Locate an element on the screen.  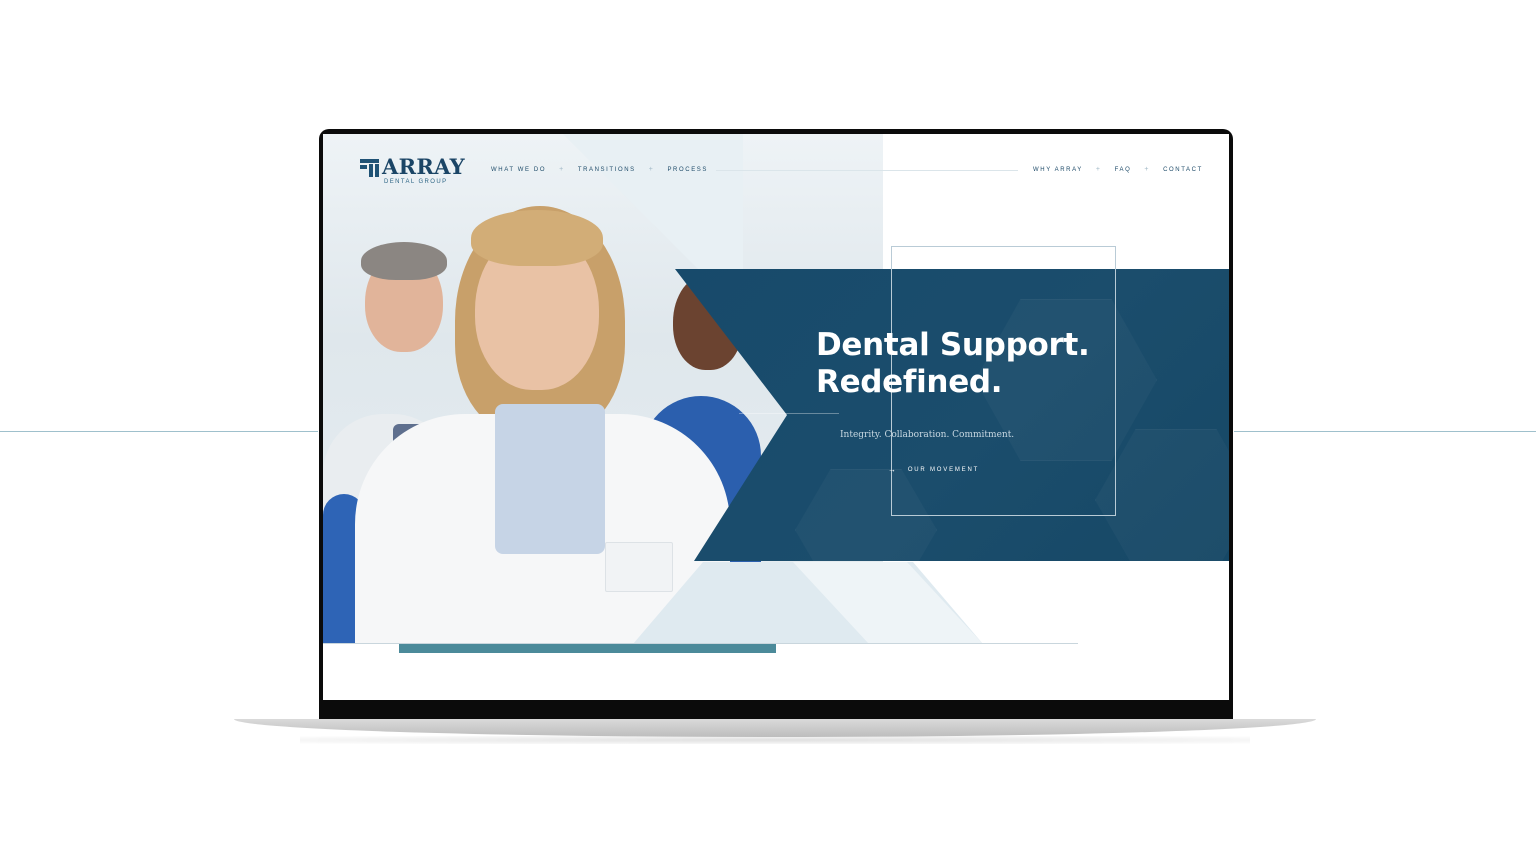
primary-nav: WHAT WE DO + TRANSITIONS + PROCESS is located at coordinates (599, 169).